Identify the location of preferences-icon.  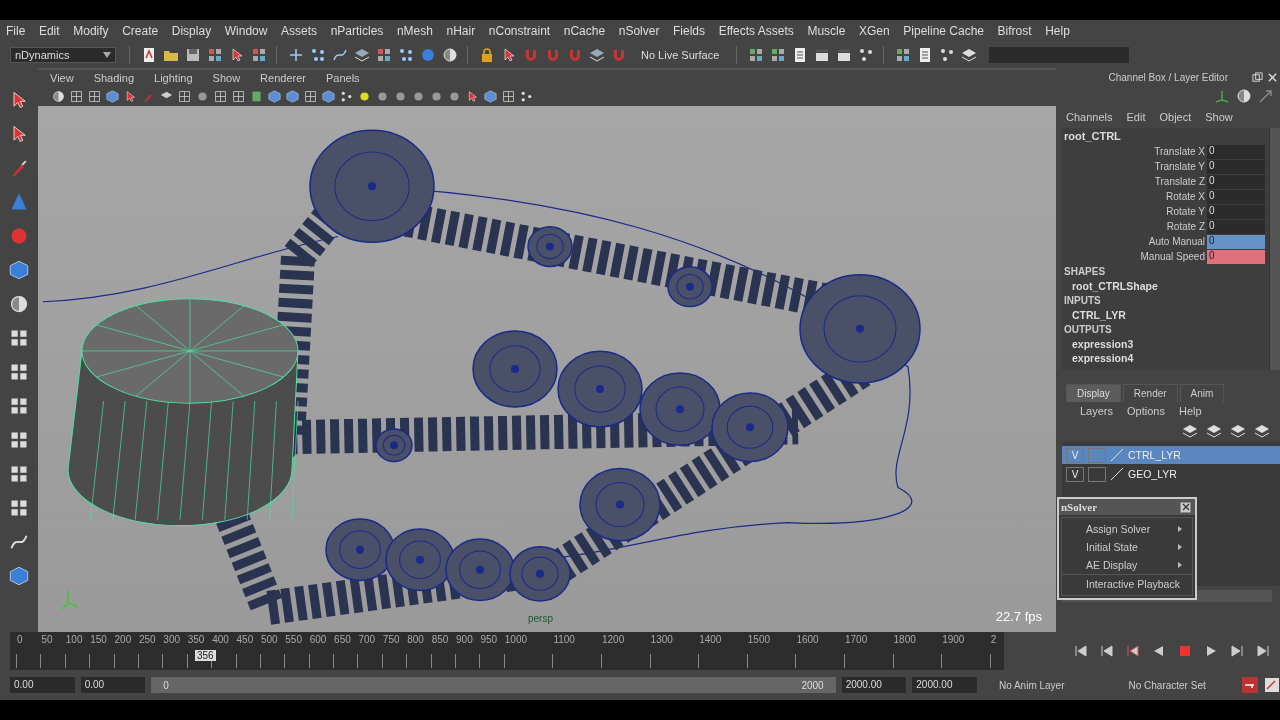
(1272, 685).